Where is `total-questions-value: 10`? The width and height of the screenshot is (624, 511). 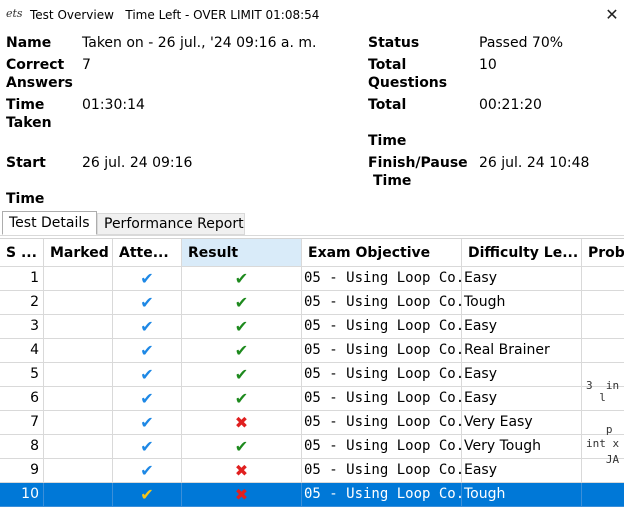 total-questions-value: 10 is located at coordinates (488, 65).